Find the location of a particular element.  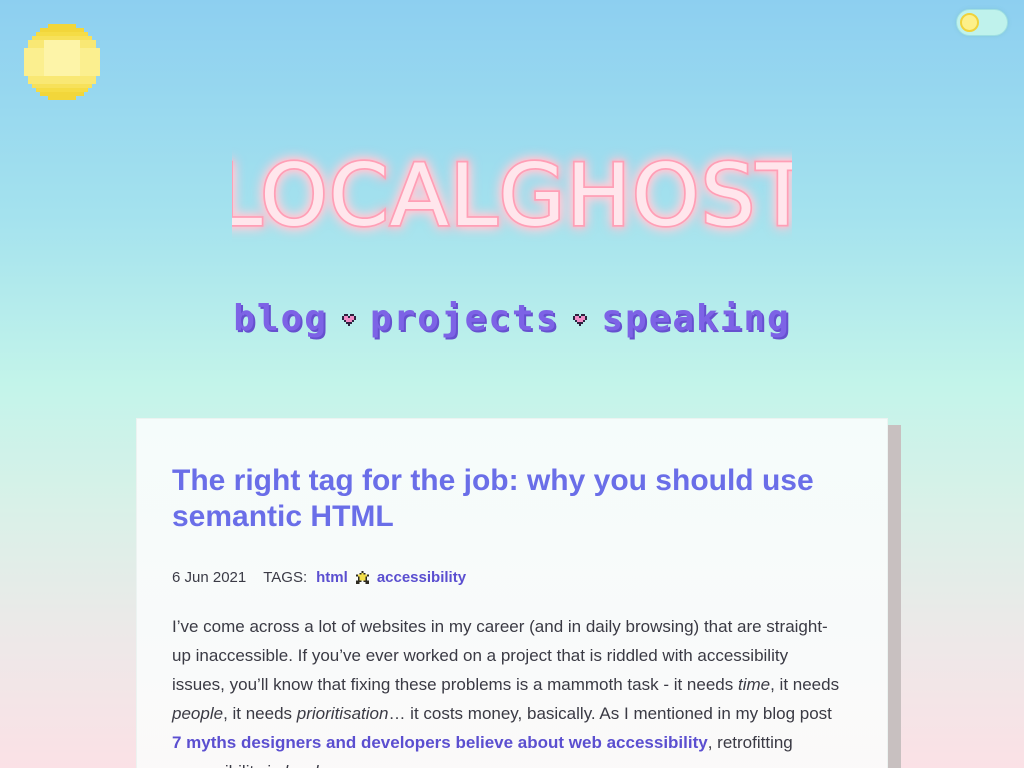

article-date: 6 Jun 2021 is located at coordinates (209, 577).